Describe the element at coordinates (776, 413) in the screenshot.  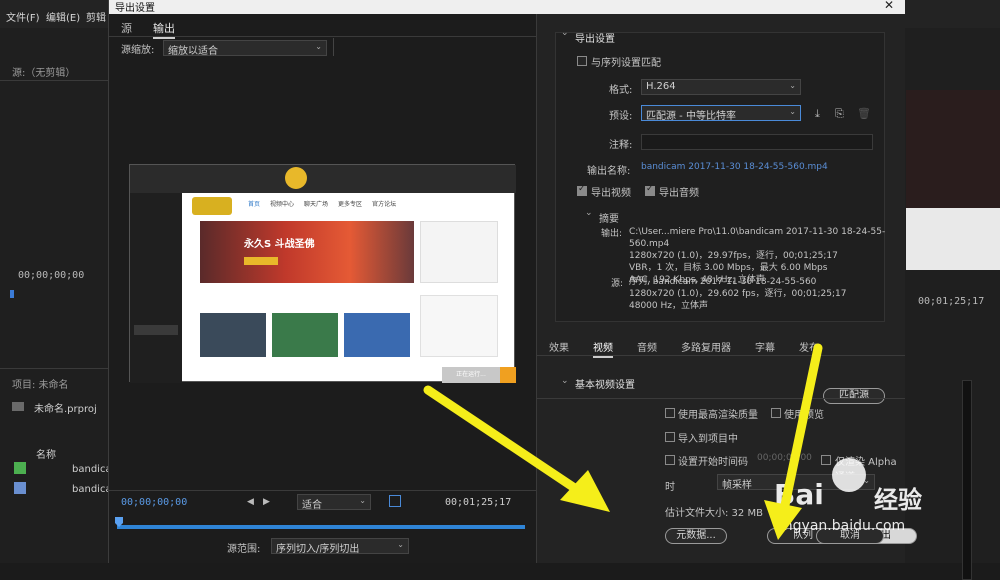
I see `use-previews-checkbox` at that location.